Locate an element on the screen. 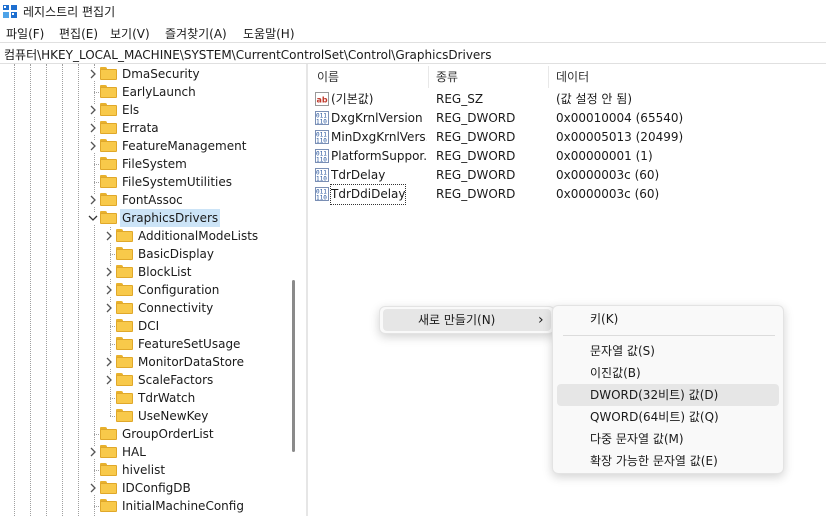 Image resolution: width=826 pixels, height=516 pixels. menu-item-new: 새로 만들기(N) › is located at coordinates (467, 320).